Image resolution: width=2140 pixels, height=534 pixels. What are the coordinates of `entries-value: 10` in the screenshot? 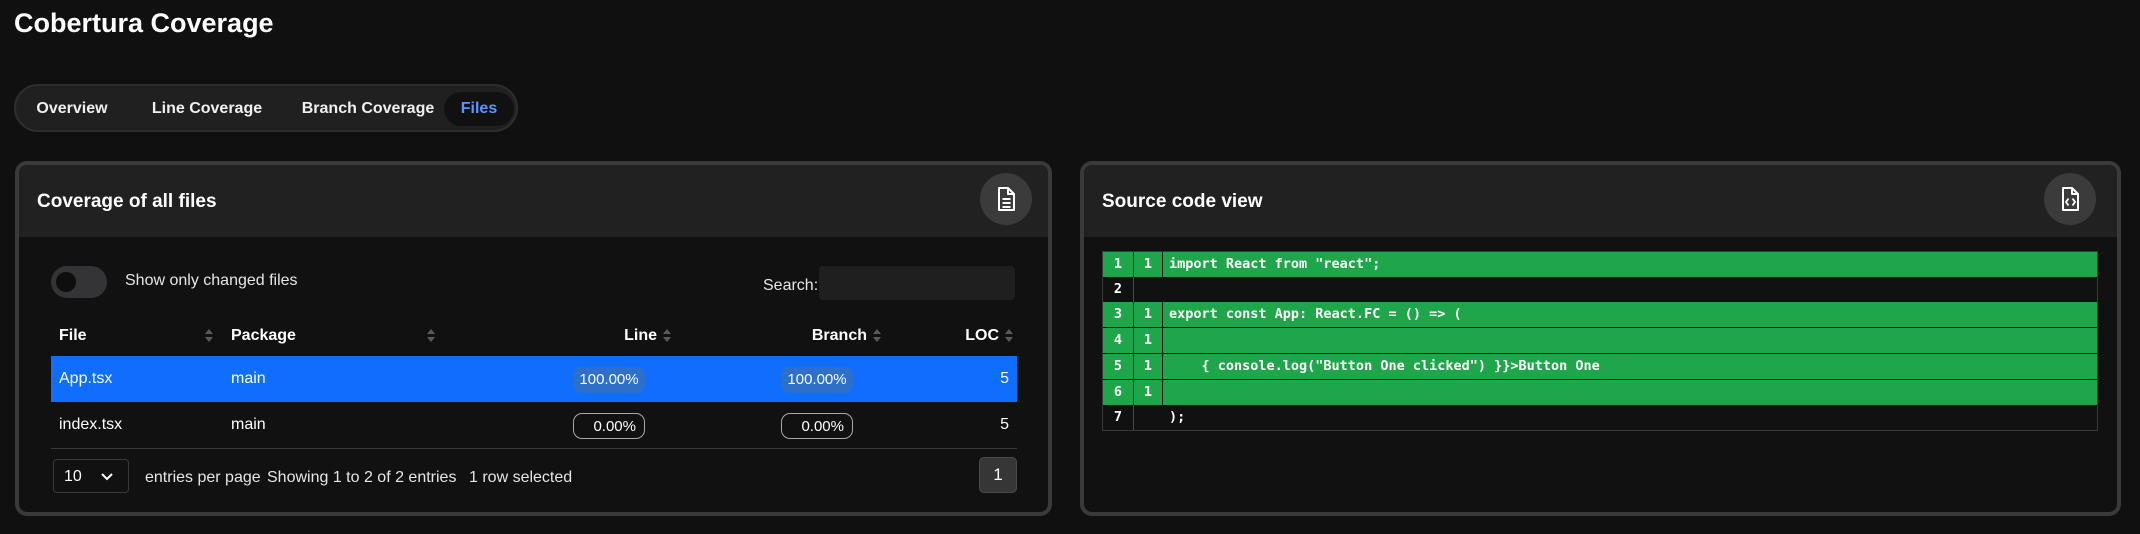 It's located at (73, 476).